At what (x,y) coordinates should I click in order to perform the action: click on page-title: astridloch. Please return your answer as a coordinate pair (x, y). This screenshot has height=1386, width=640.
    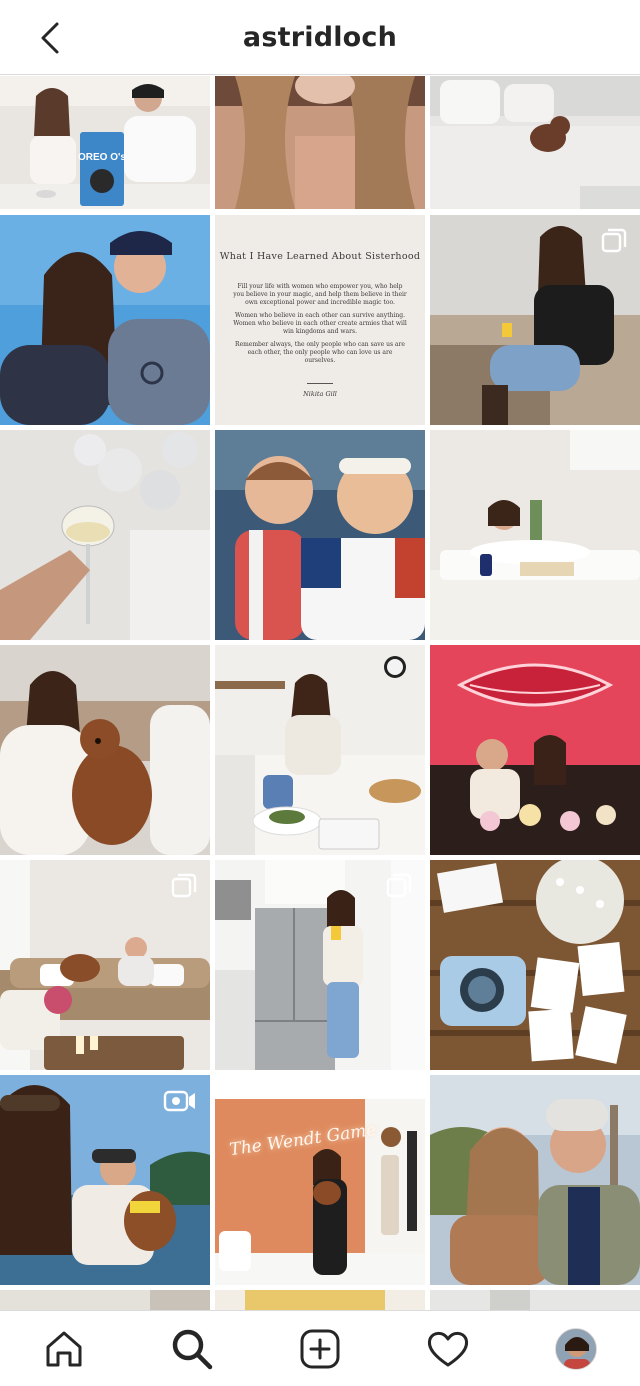
    Looking at the image, I should click on (320, 37).